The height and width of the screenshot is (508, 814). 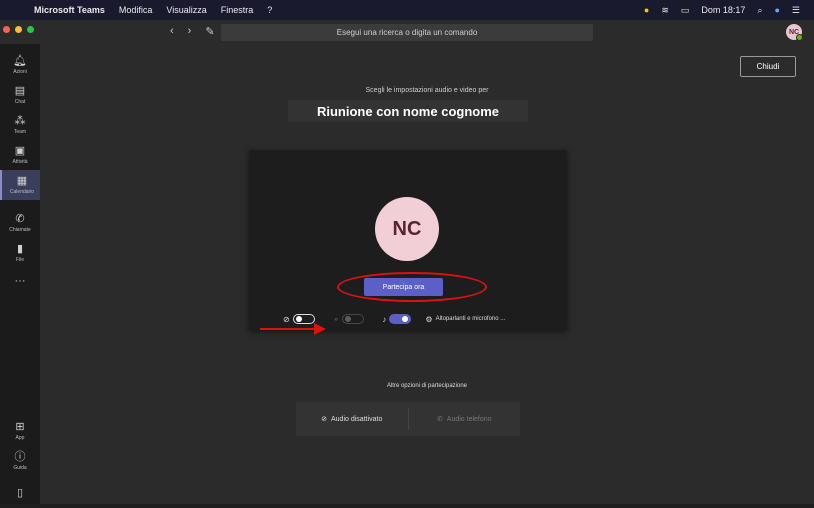 What do you see at coordinates (353, 319) in the screenshot?
I see `background-toggle` at bounding box center [353, 319].